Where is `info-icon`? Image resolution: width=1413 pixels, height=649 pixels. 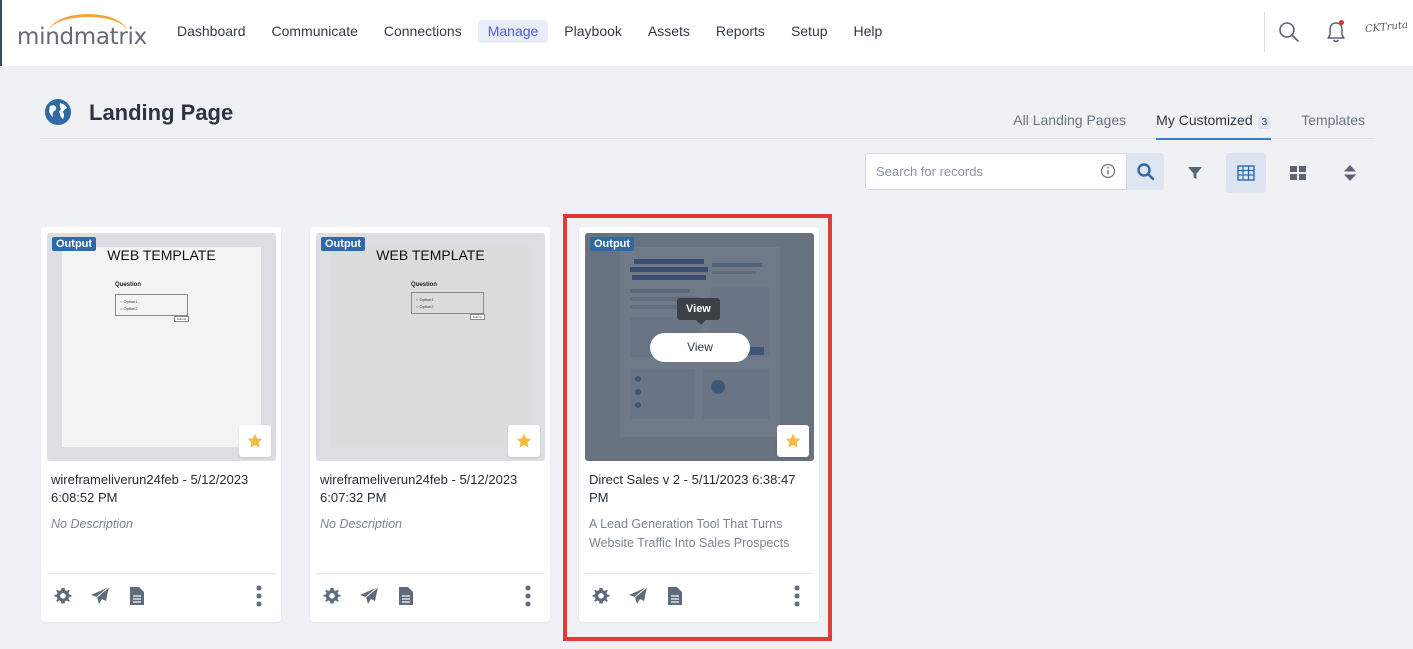
info-icon is located at coordinates (1108, 171).